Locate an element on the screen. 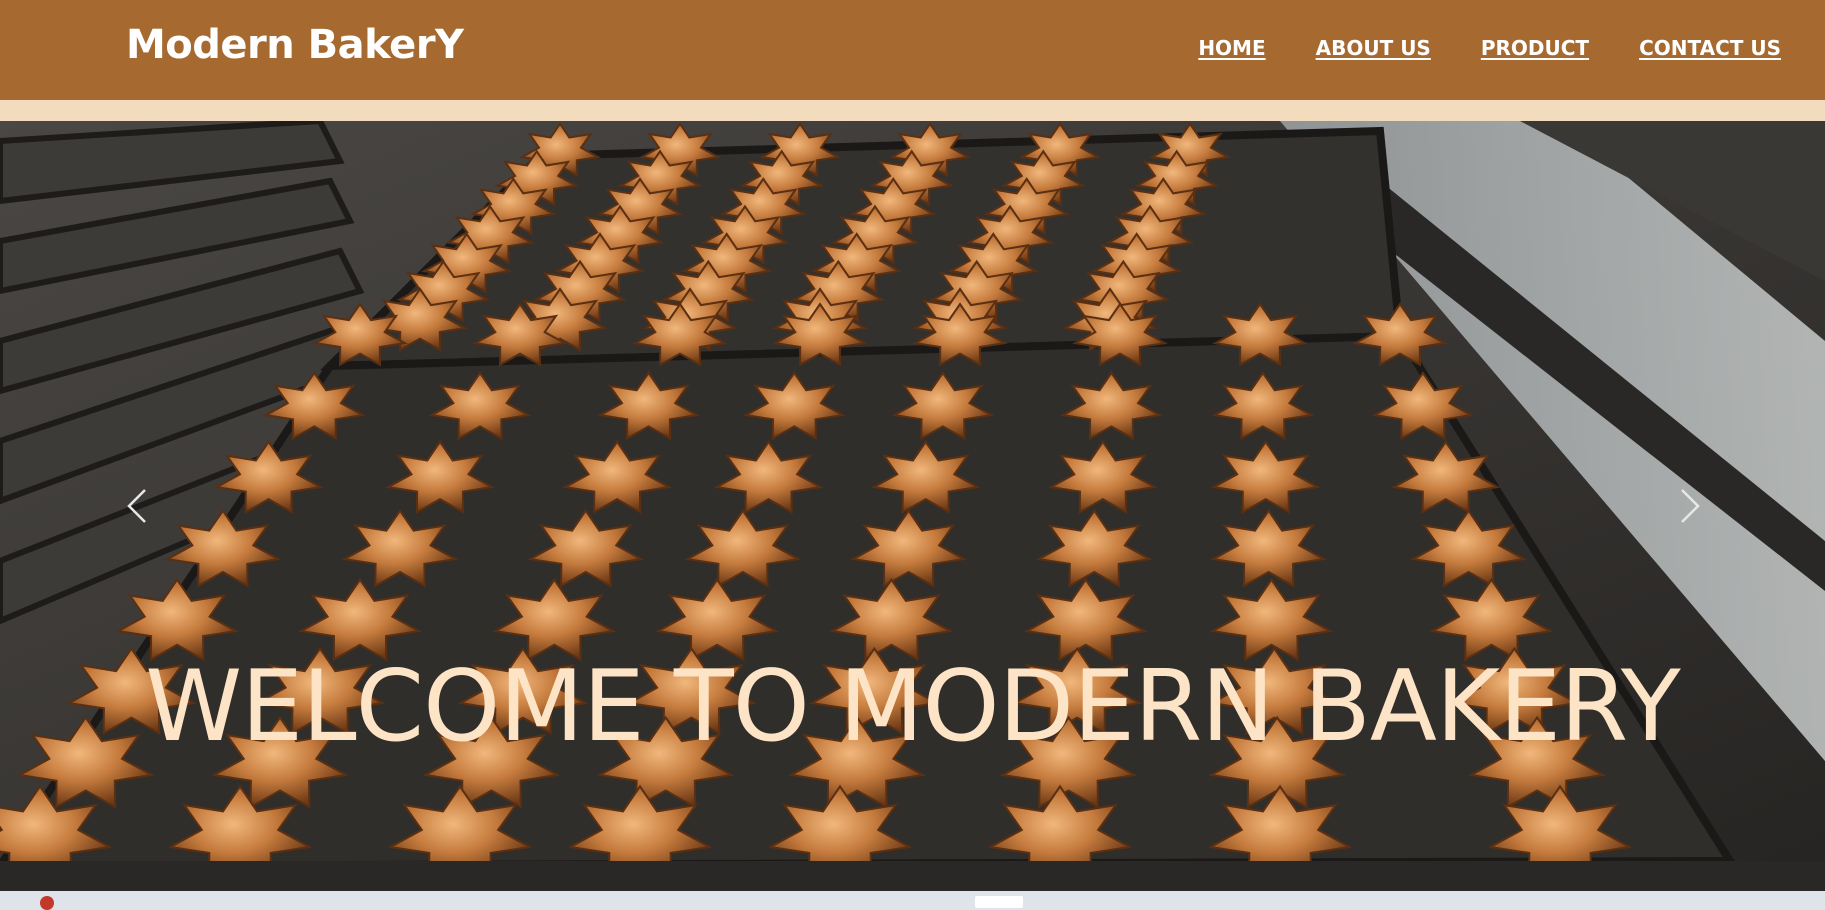 The height and width of the screenshot is (910, 1825). nav-product-link: PRODUCT is located at coordinates (1535, 48).